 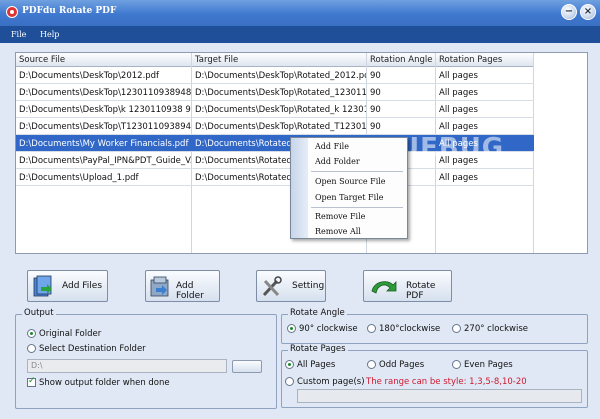 I want to click on title-bar: PDFdu Rotate PDF − ×, so click(x=300, y=13).